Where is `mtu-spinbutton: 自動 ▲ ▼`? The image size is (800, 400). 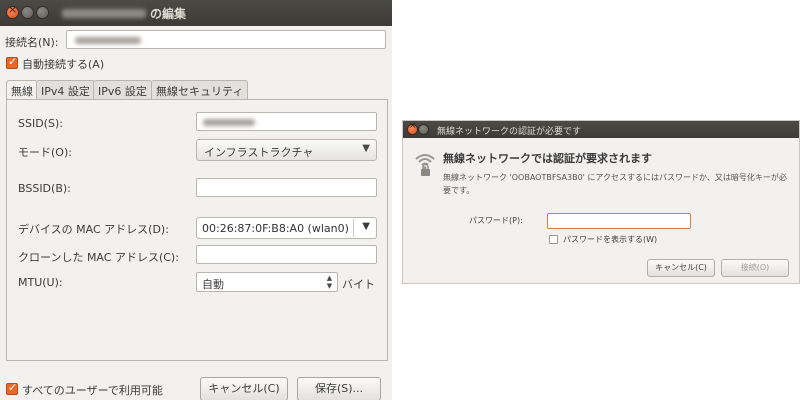 mtu-spinbutton: 自動 ▲ ▼ is located at coordinates (267, 282).